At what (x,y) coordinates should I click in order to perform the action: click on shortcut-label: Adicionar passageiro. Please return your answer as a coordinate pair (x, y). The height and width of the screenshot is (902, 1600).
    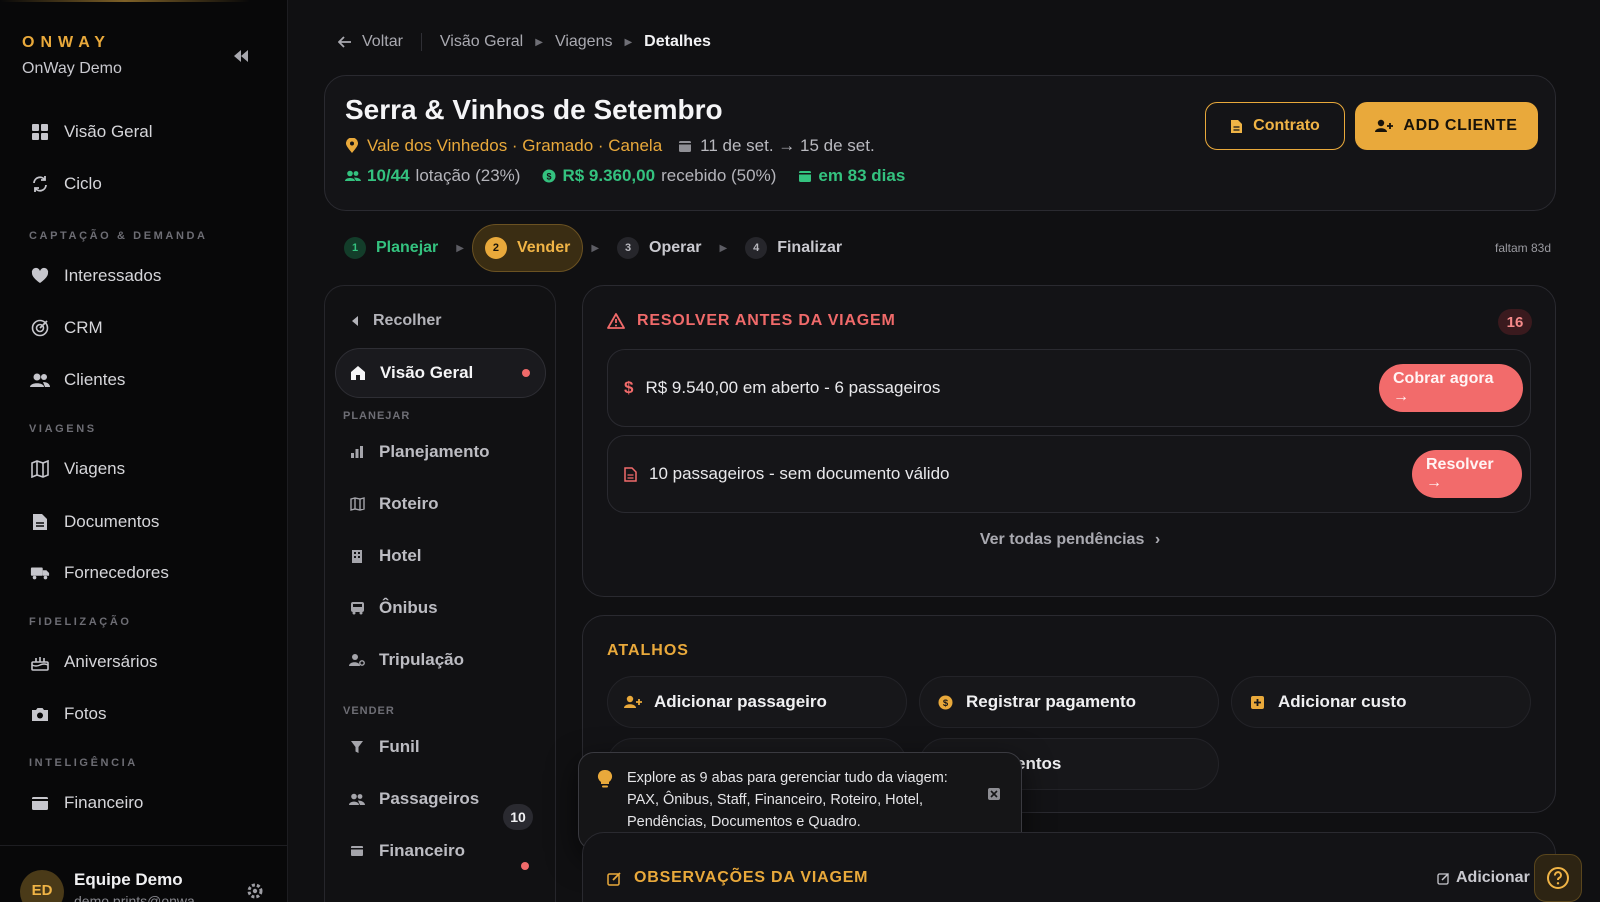
    Looking at the image, I should click on (740, 701).